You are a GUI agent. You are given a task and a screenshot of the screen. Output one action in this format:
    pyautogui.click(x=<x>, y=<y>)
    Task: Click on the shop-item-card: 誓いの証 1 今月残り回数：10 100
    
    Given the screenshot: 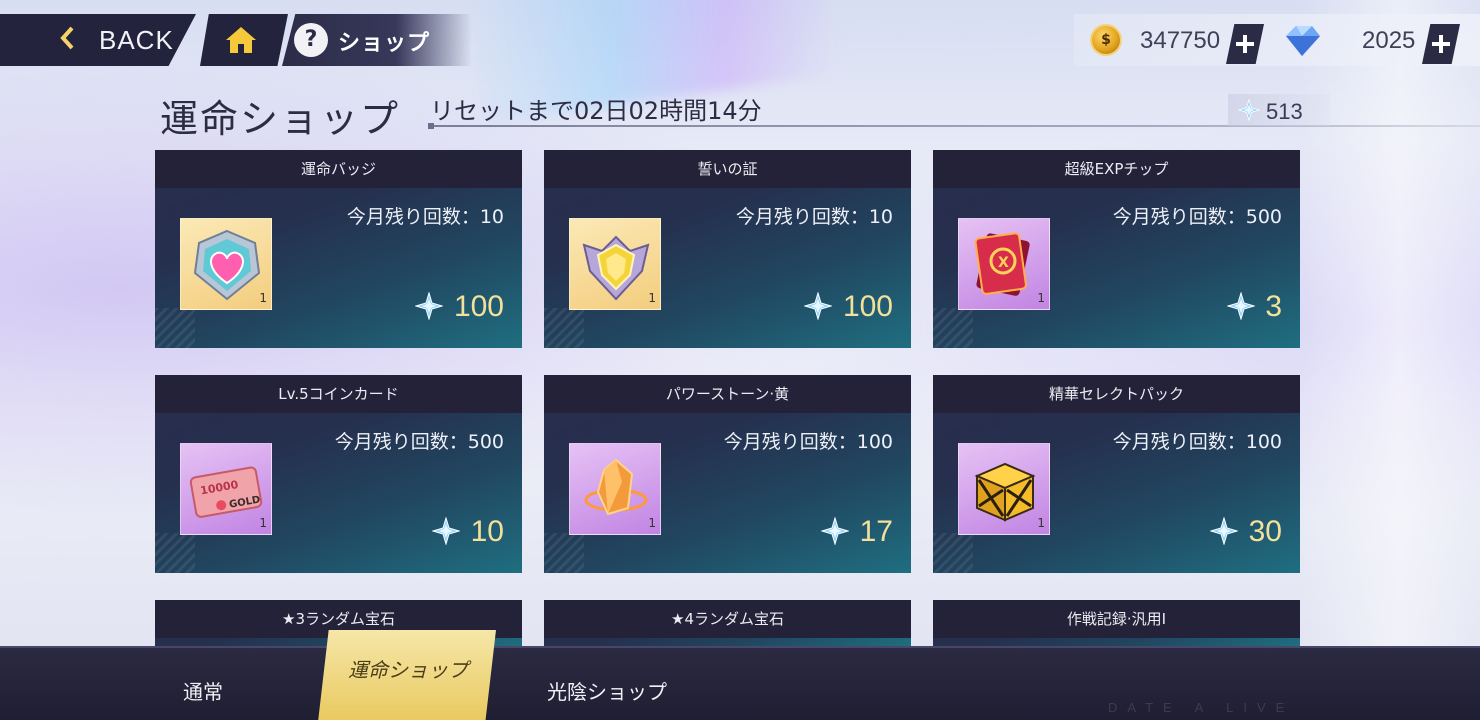 What is the action you would take?
    pyautogui.click(x=727, y=249)
    